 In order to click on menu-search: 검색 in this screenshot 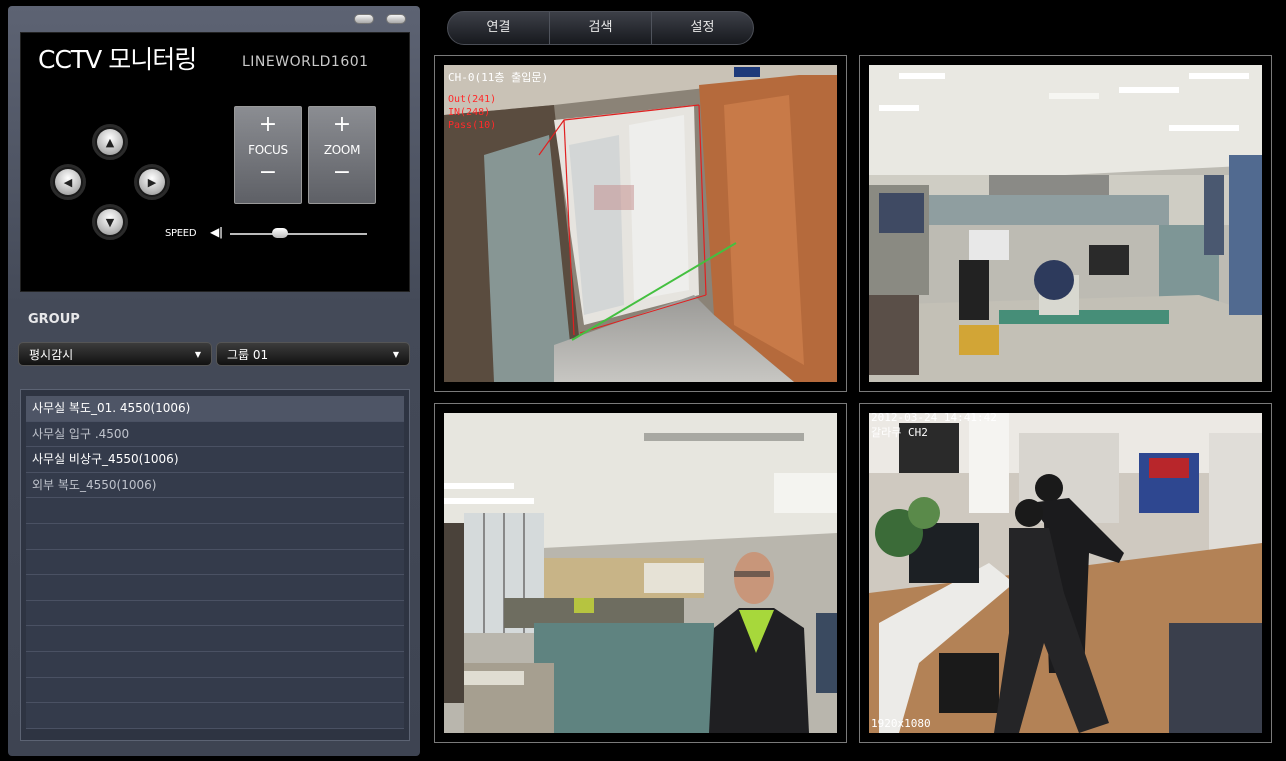, I will do `click(601, 28)`.